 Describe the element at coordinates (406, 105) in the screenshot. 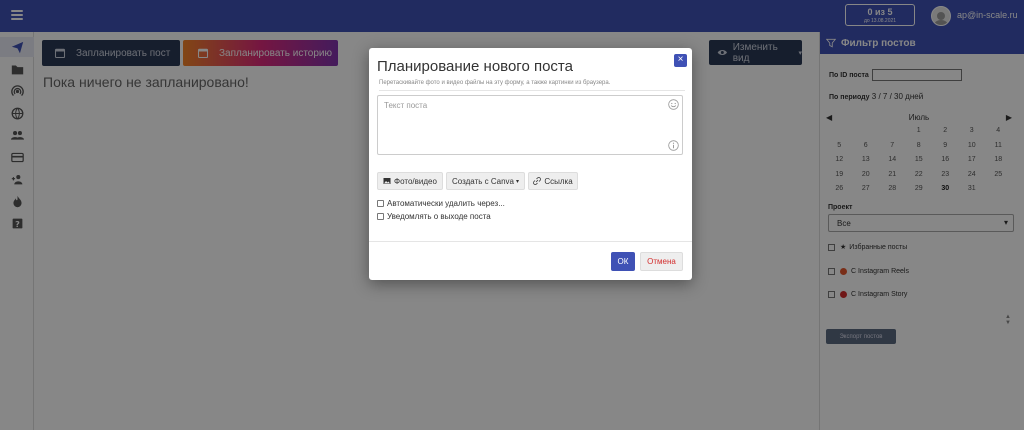

I see `post-text-placeholder: Текст поста` at that location.